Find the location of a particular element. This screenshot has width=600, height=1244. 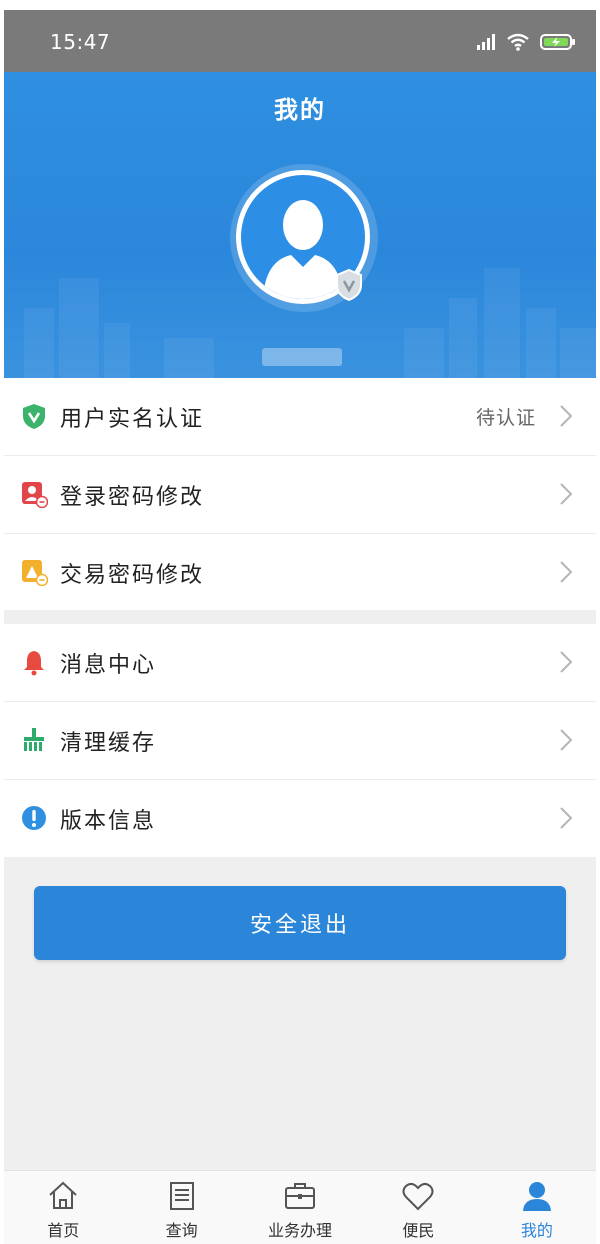

menu-item-trade-password: 交易密码修改 is located at coordinates (300, 572).